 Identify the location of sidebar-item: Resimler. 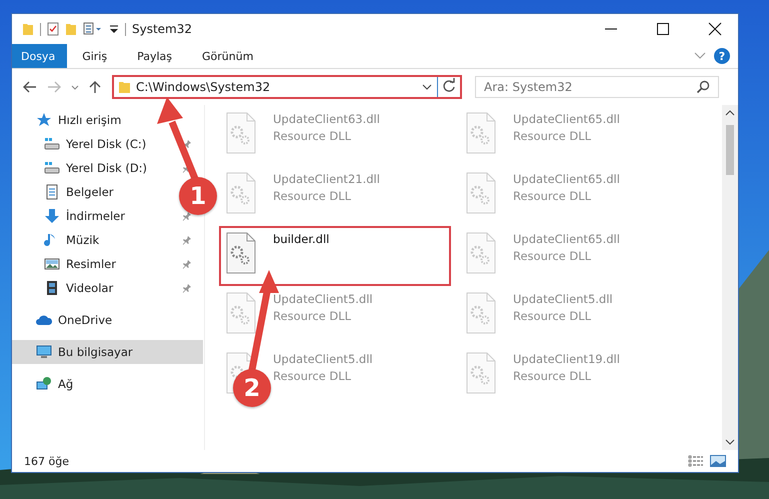
(91, 264).